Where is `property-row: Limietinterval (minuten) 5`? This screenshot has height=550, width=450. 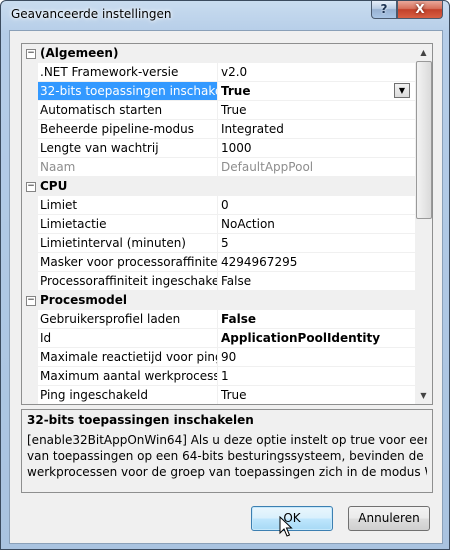
property-row: Limietinterval (minuten) 5 is located at coordinates (219, 243).